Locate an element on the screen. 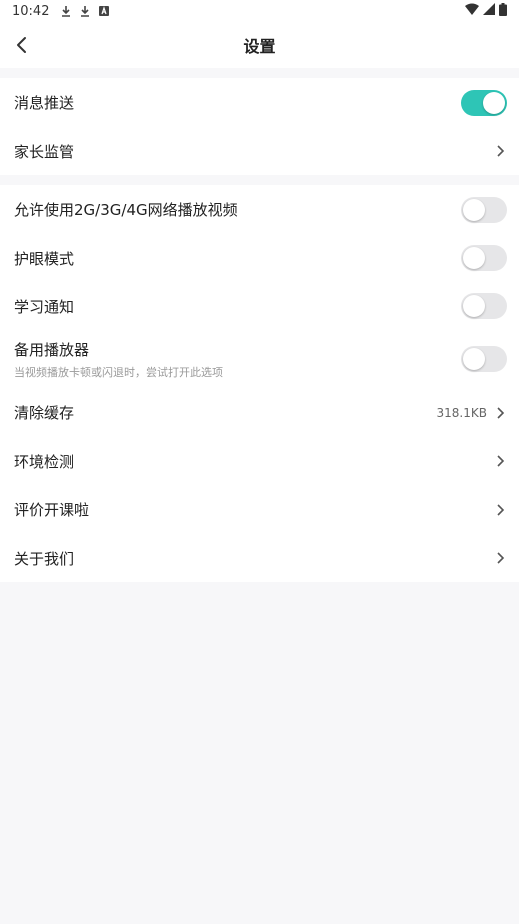  row-label: 评价开课啦 is located at coordinates (52, 510).